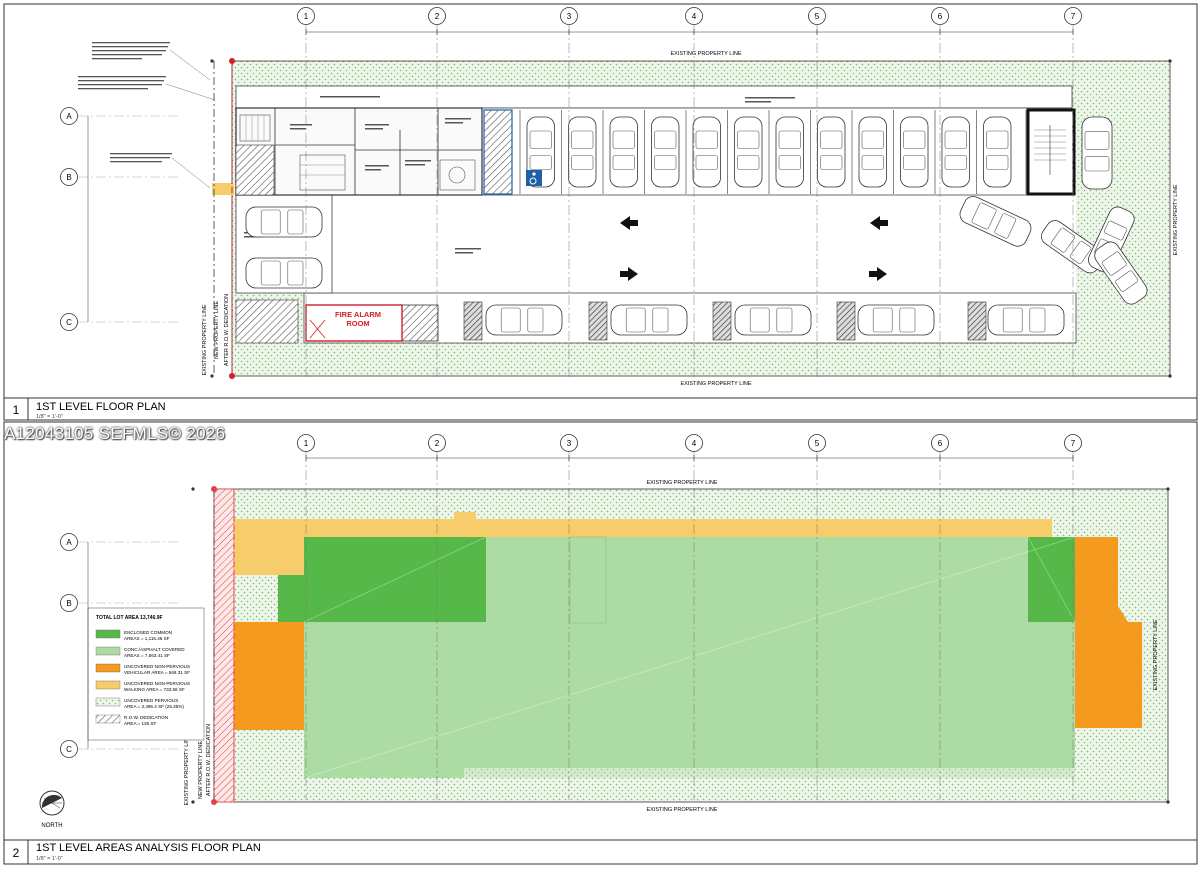  What do you see at coordinates (269, 556) in the screenshot?
I see `plan2-walking-entry` at bounding box center [269, 556].